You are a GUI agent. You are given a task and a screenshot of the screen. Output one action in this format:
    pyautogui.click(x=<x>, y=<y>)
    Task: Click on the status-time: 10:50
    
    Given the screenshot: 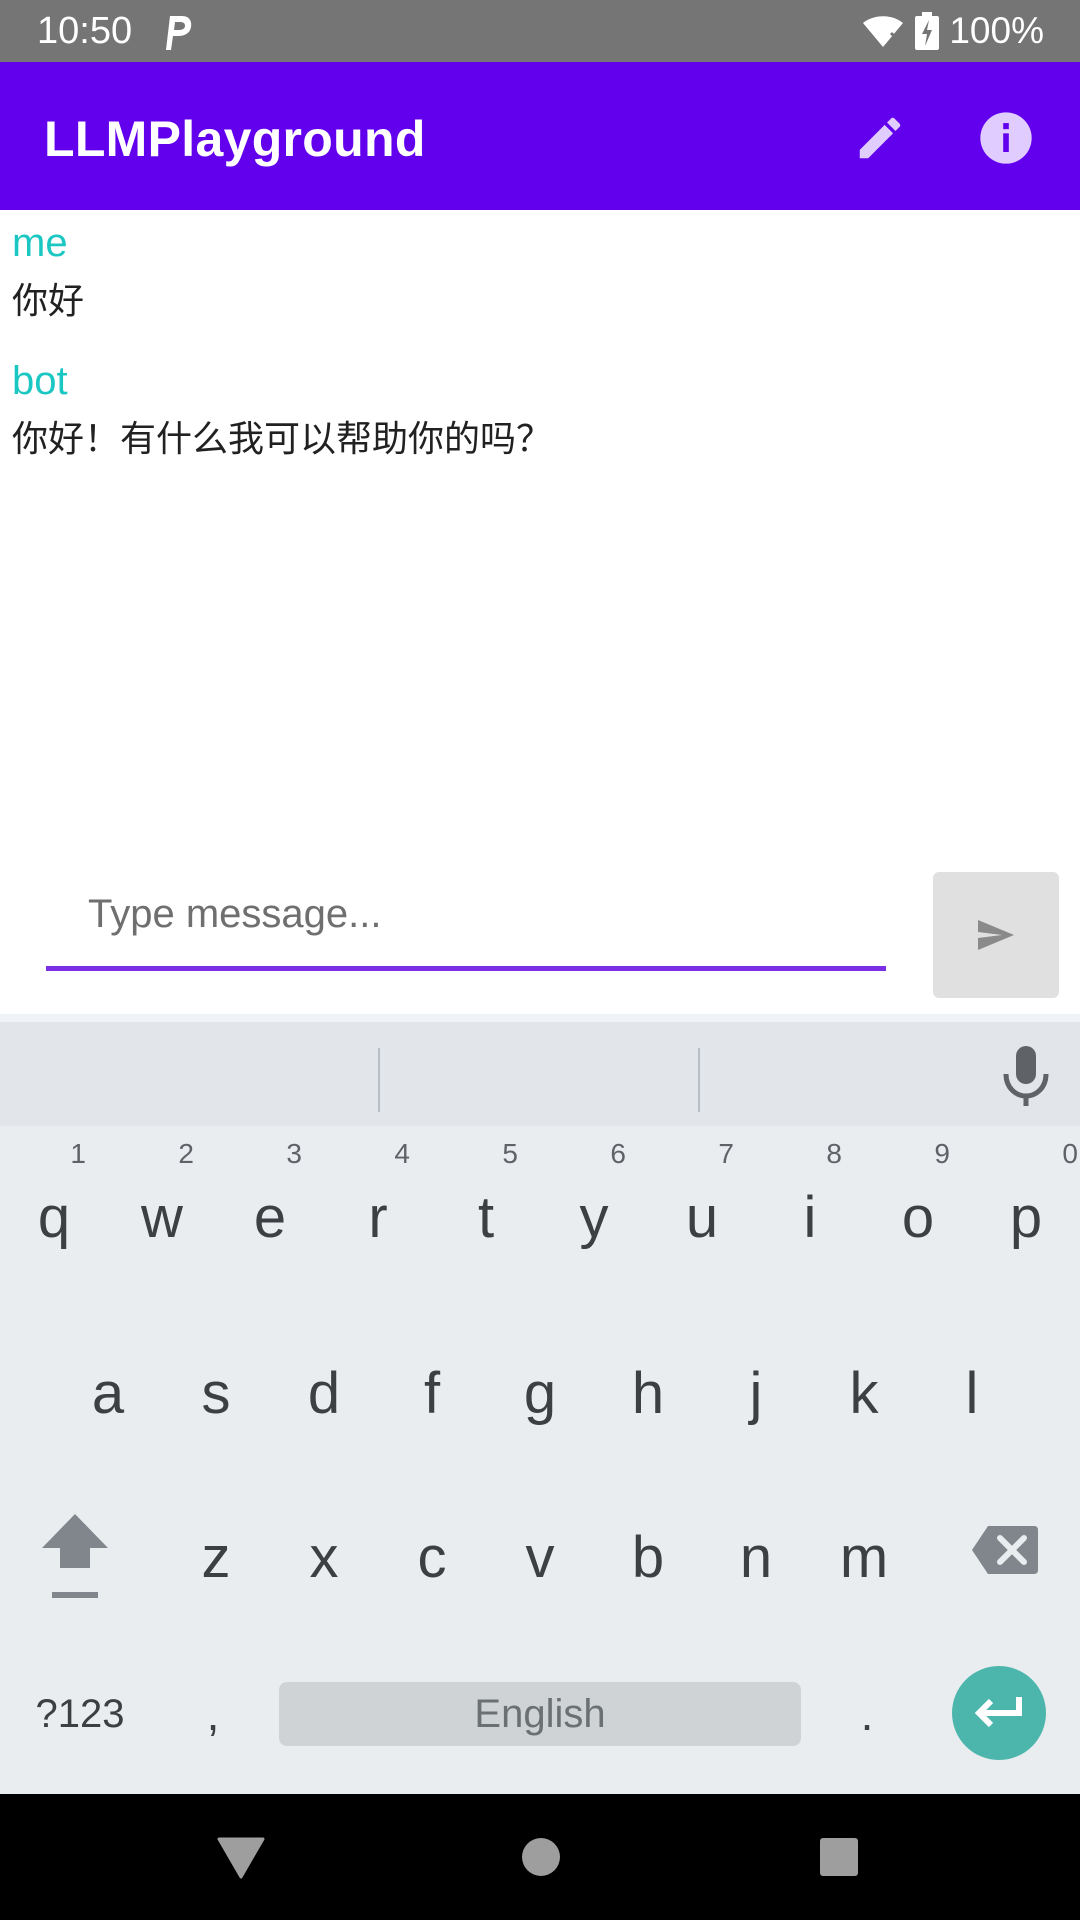 What is the action you would take?
    pyautogui.click(x=85, y=31)
    